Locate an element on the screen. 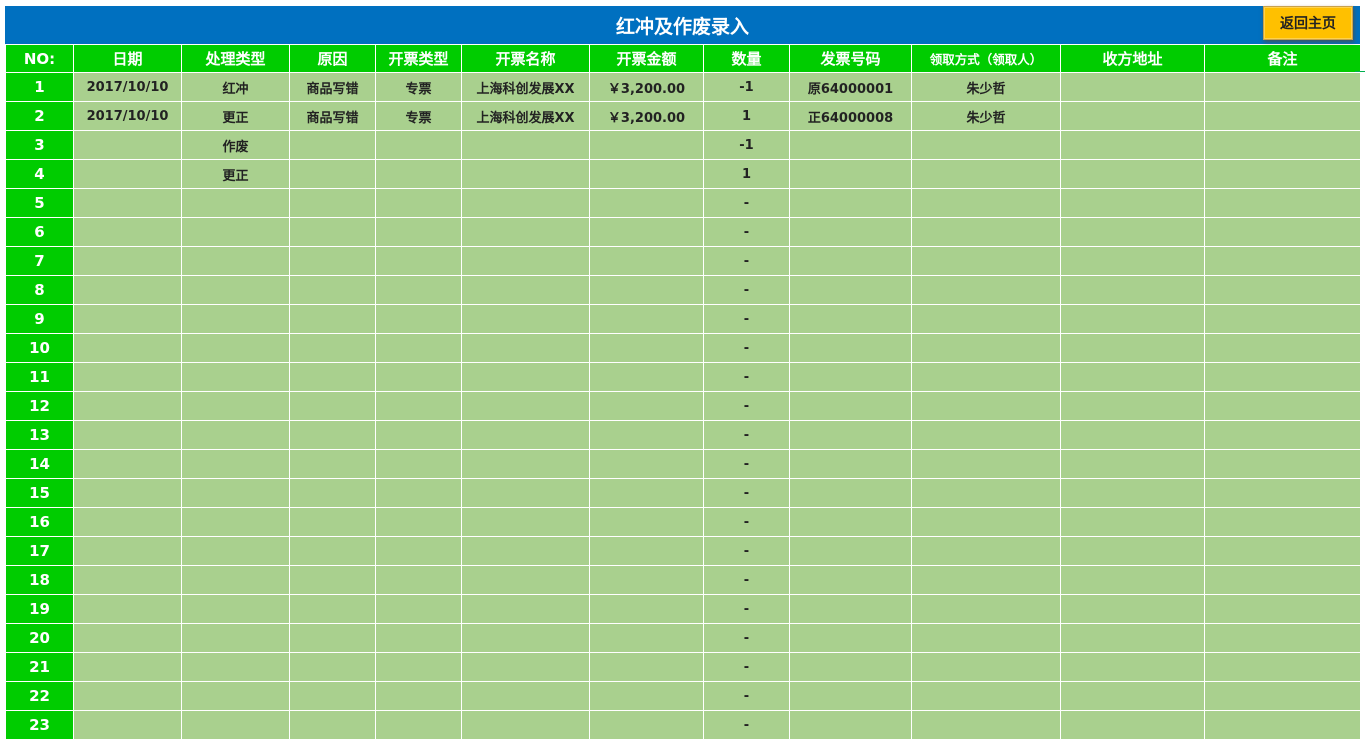 Image resolution: width=1365 pixels, height=742 pixels. date-cell: 2017/10/10 is located at coordinates (127, 116).